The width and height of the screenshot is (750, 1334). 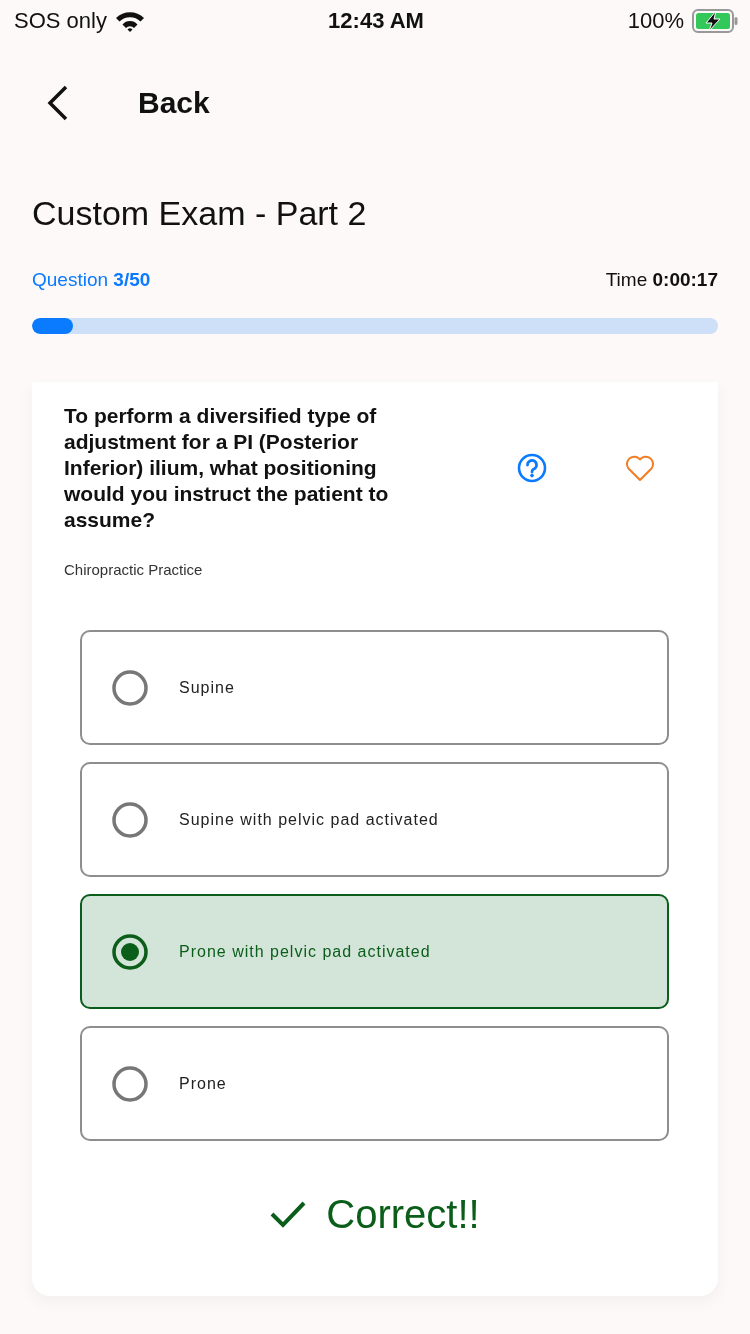 What do you see at coordinates (661, 280) in the screenshot?
I see `elapsed-time: Time 0:00:17` at bounding box center [661, 280].